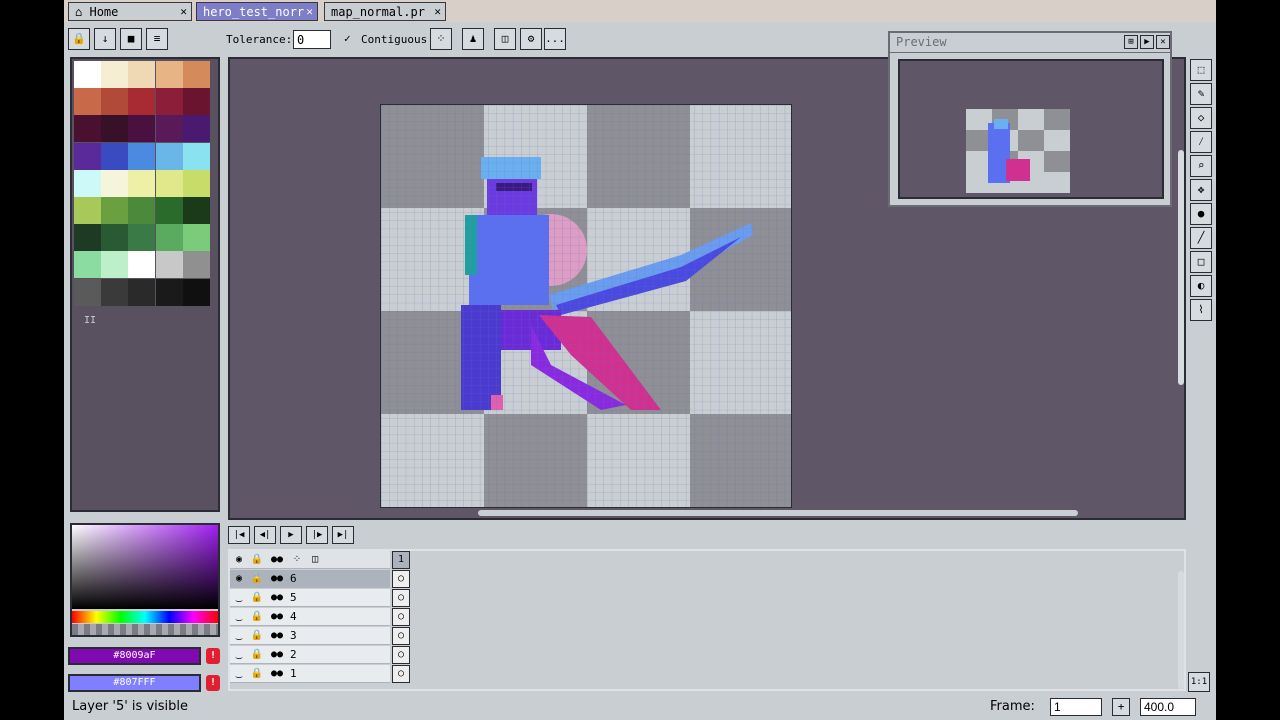 The width and height of the screenshot is (1280, 720). Describe the element at coordinates (401, 560) in the screenshot. I see `frame-header: 1` at that location.